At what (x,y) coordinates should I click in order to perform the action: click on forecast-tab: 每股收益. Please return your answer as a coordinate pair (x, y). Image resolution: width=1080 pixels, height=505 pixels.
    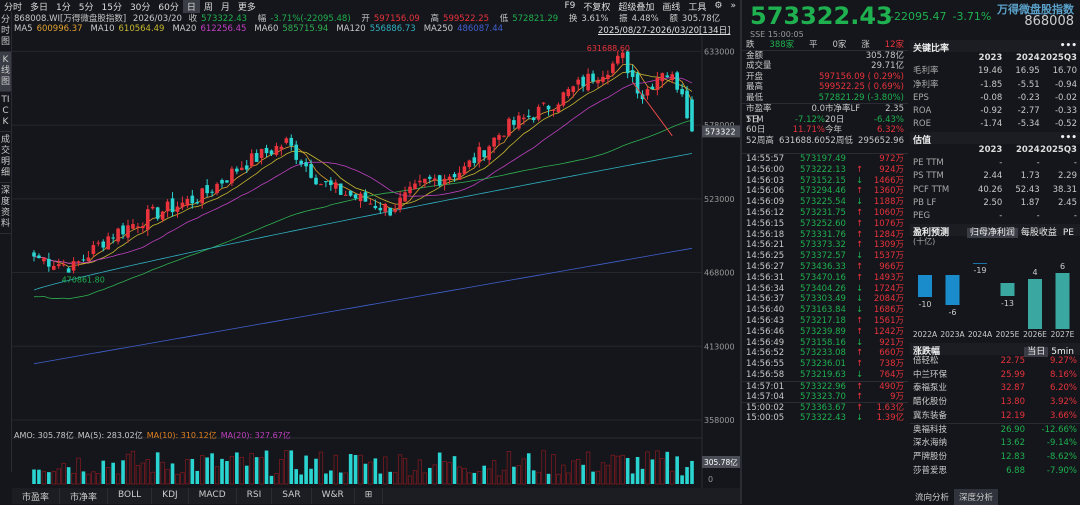
    Looking at the image, I should click on (1039, 233).